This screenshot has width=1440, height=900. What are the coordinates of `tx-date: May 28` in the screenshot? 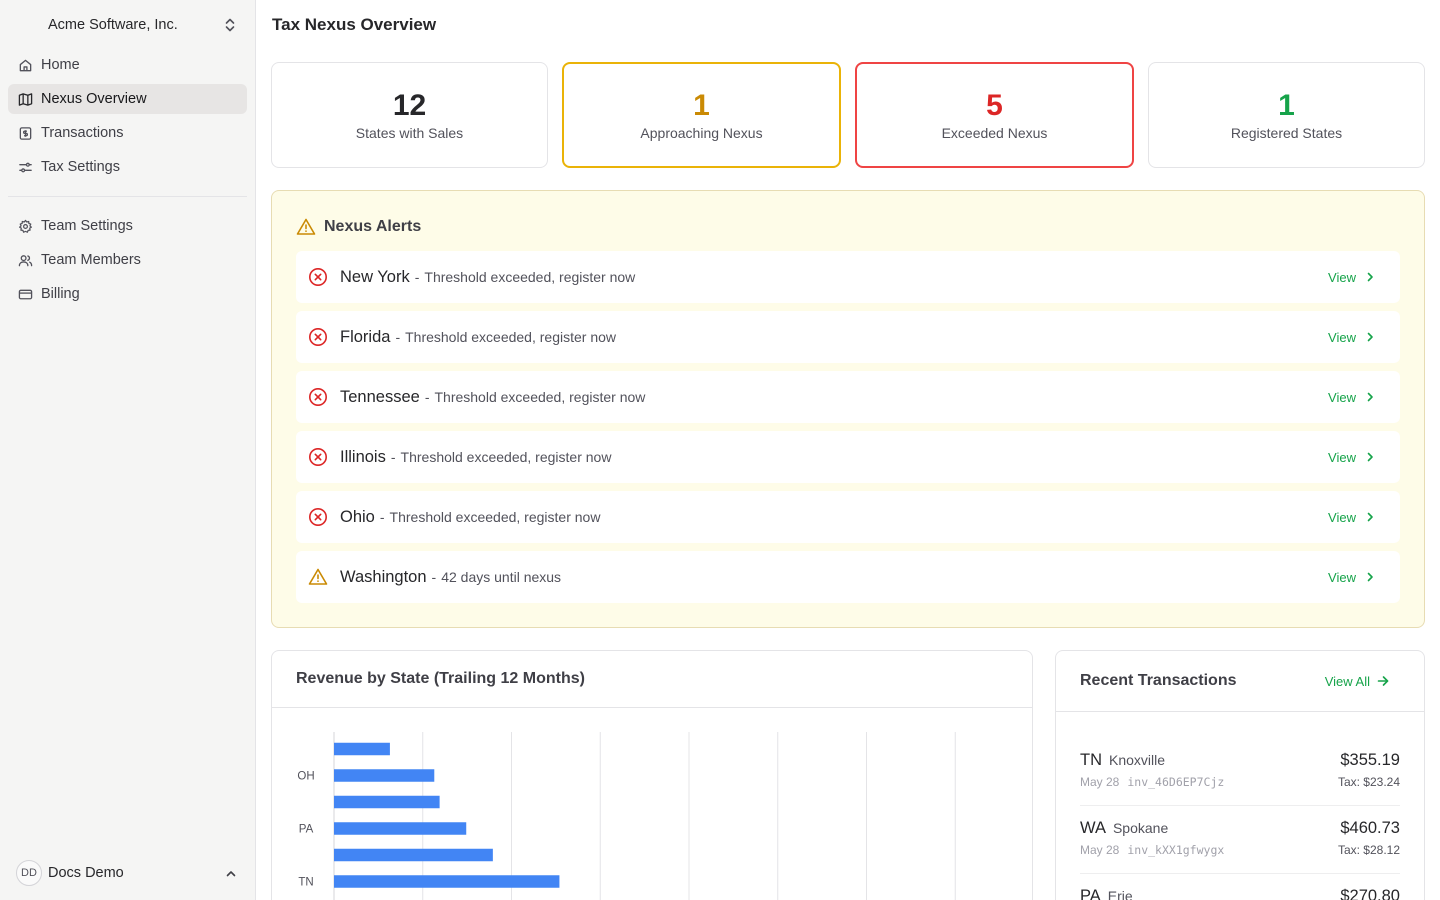 It's located at (1100, 782).